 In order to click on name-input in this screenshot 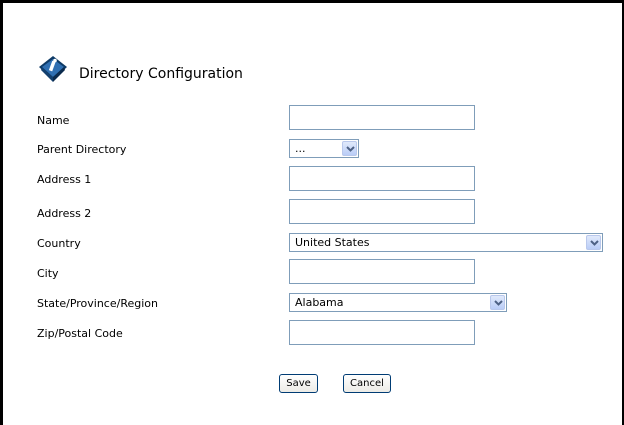, I will do `click(382, 117)`.